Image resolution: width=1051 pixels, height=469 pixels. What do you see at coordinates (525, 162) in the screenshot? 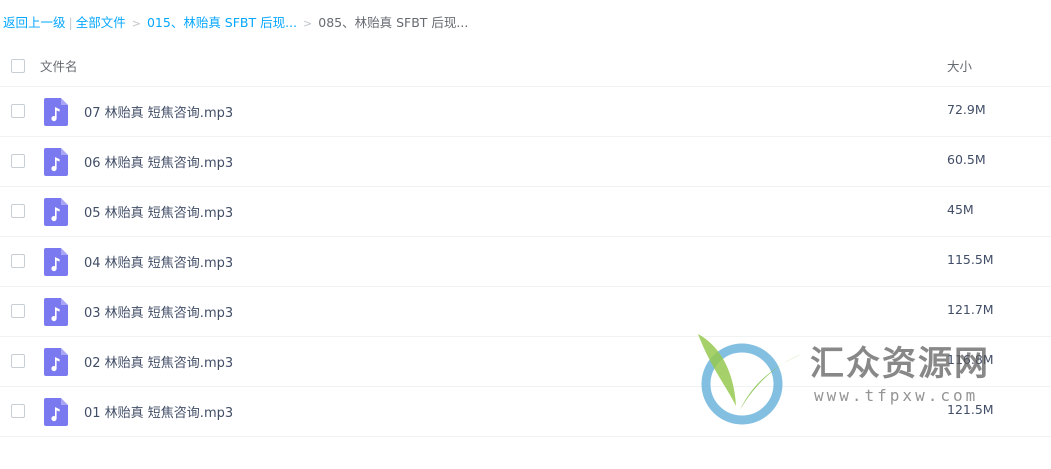
I see `file-row: 06 林贻真 短焦咨询.mp3 60.5M` at bounding box center [525, 162].